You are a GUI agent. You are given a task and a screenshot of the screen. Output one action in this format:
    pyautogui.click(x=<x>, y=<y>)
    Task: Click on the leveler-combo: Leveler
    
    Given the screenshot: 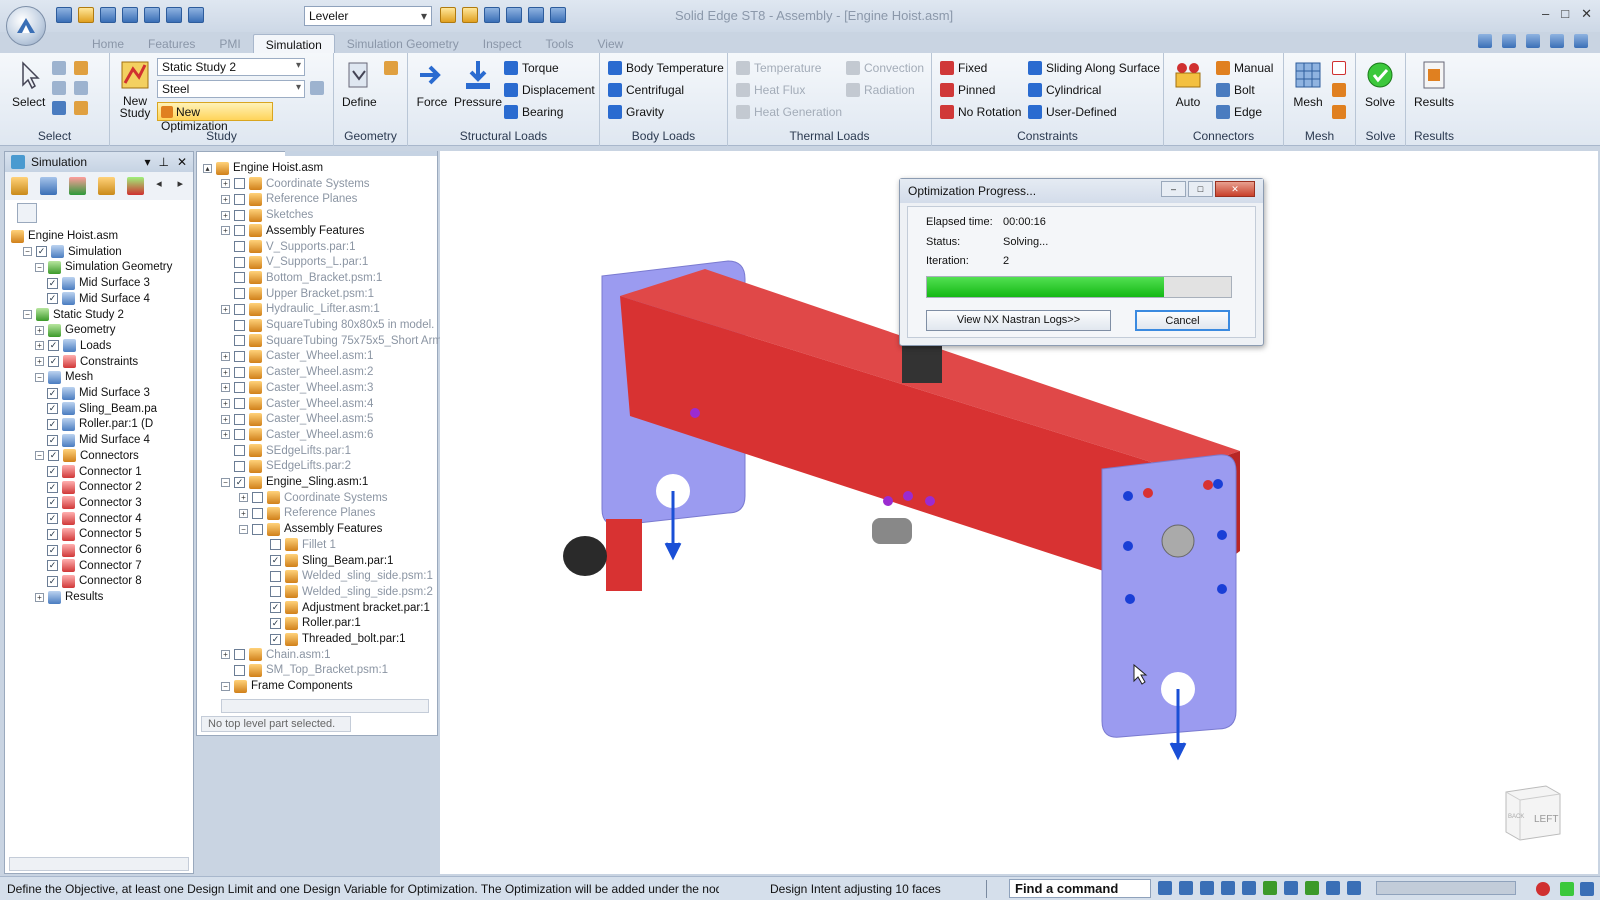 What is the action you would take?
    pyautogui.click(x=368, y=16)
    